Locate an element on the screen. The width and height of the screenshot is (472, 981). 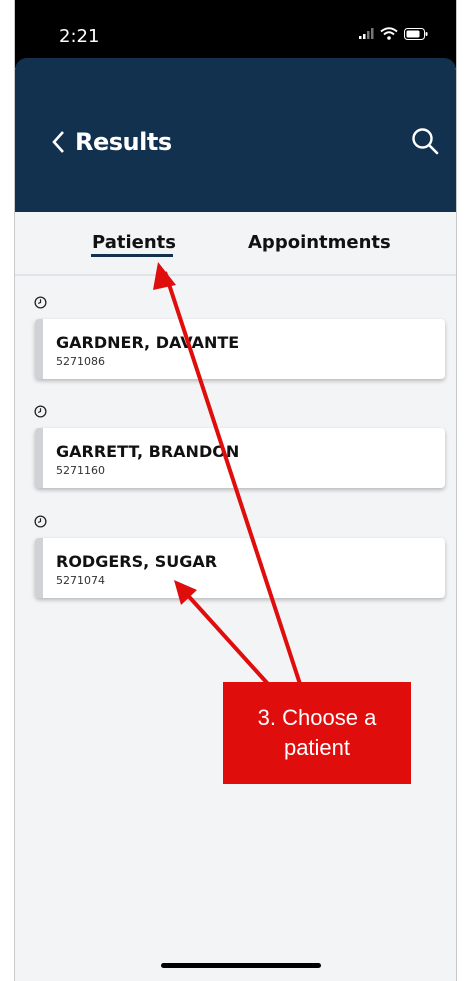
search-button is located at coordinates (425, 143).